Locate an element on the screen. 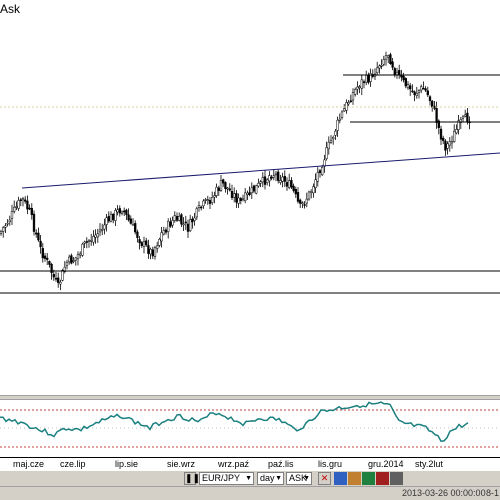 The height and width of the screenshot is (500, 500). pause-button: ❚❚ is located at coordinates (192, 478).